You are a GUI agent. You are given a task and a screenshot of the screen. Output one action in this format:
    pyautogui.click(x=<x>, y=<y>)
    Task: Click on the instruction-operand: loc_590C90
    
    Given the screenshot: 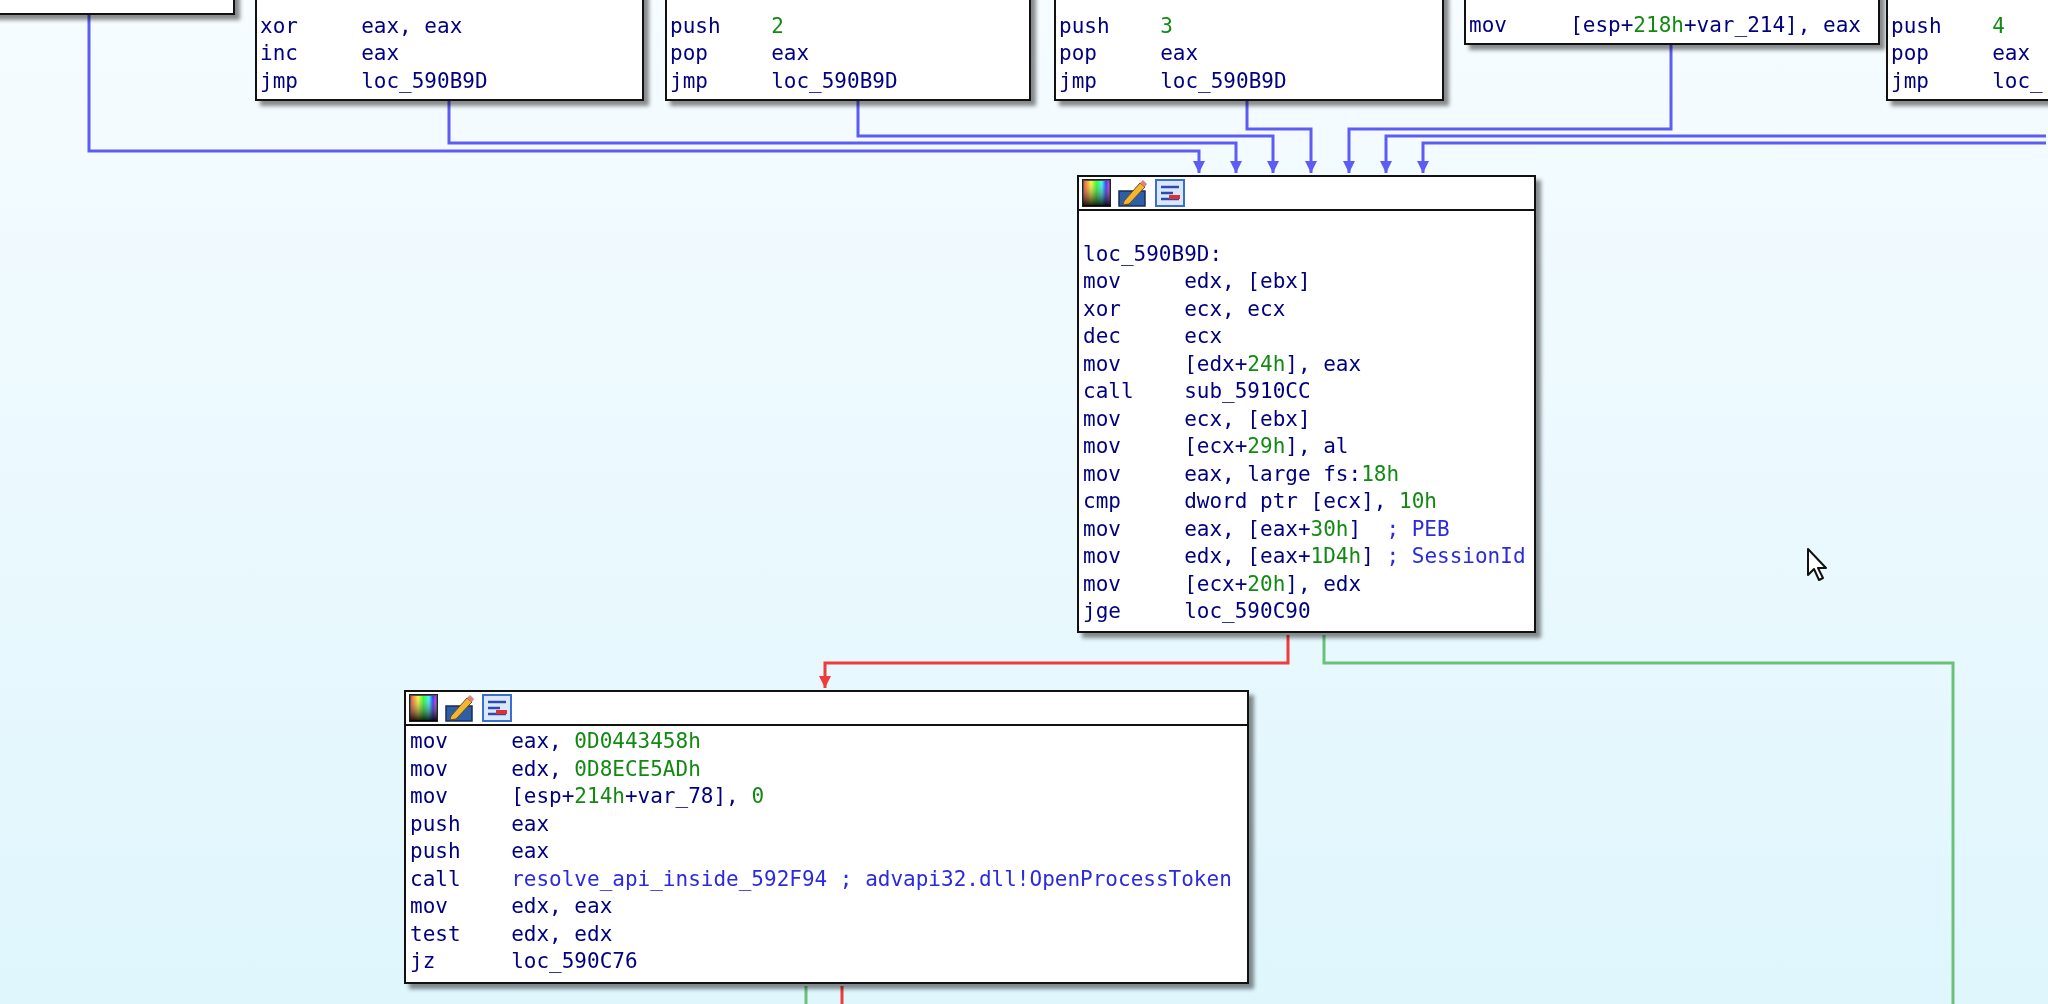 What is the action you would take?
    pyautogui.click(x=1247, y=611)
    